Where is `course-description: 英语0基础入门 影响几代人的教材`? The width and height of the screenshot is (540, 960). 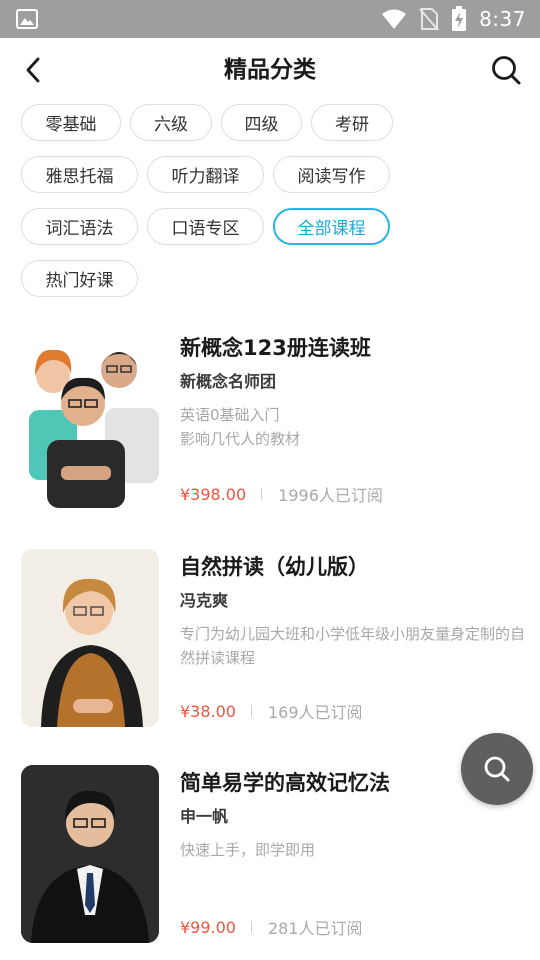 course-description: 英语0基础入门 影响几代人的教材 is located at coordinates (352, 433).